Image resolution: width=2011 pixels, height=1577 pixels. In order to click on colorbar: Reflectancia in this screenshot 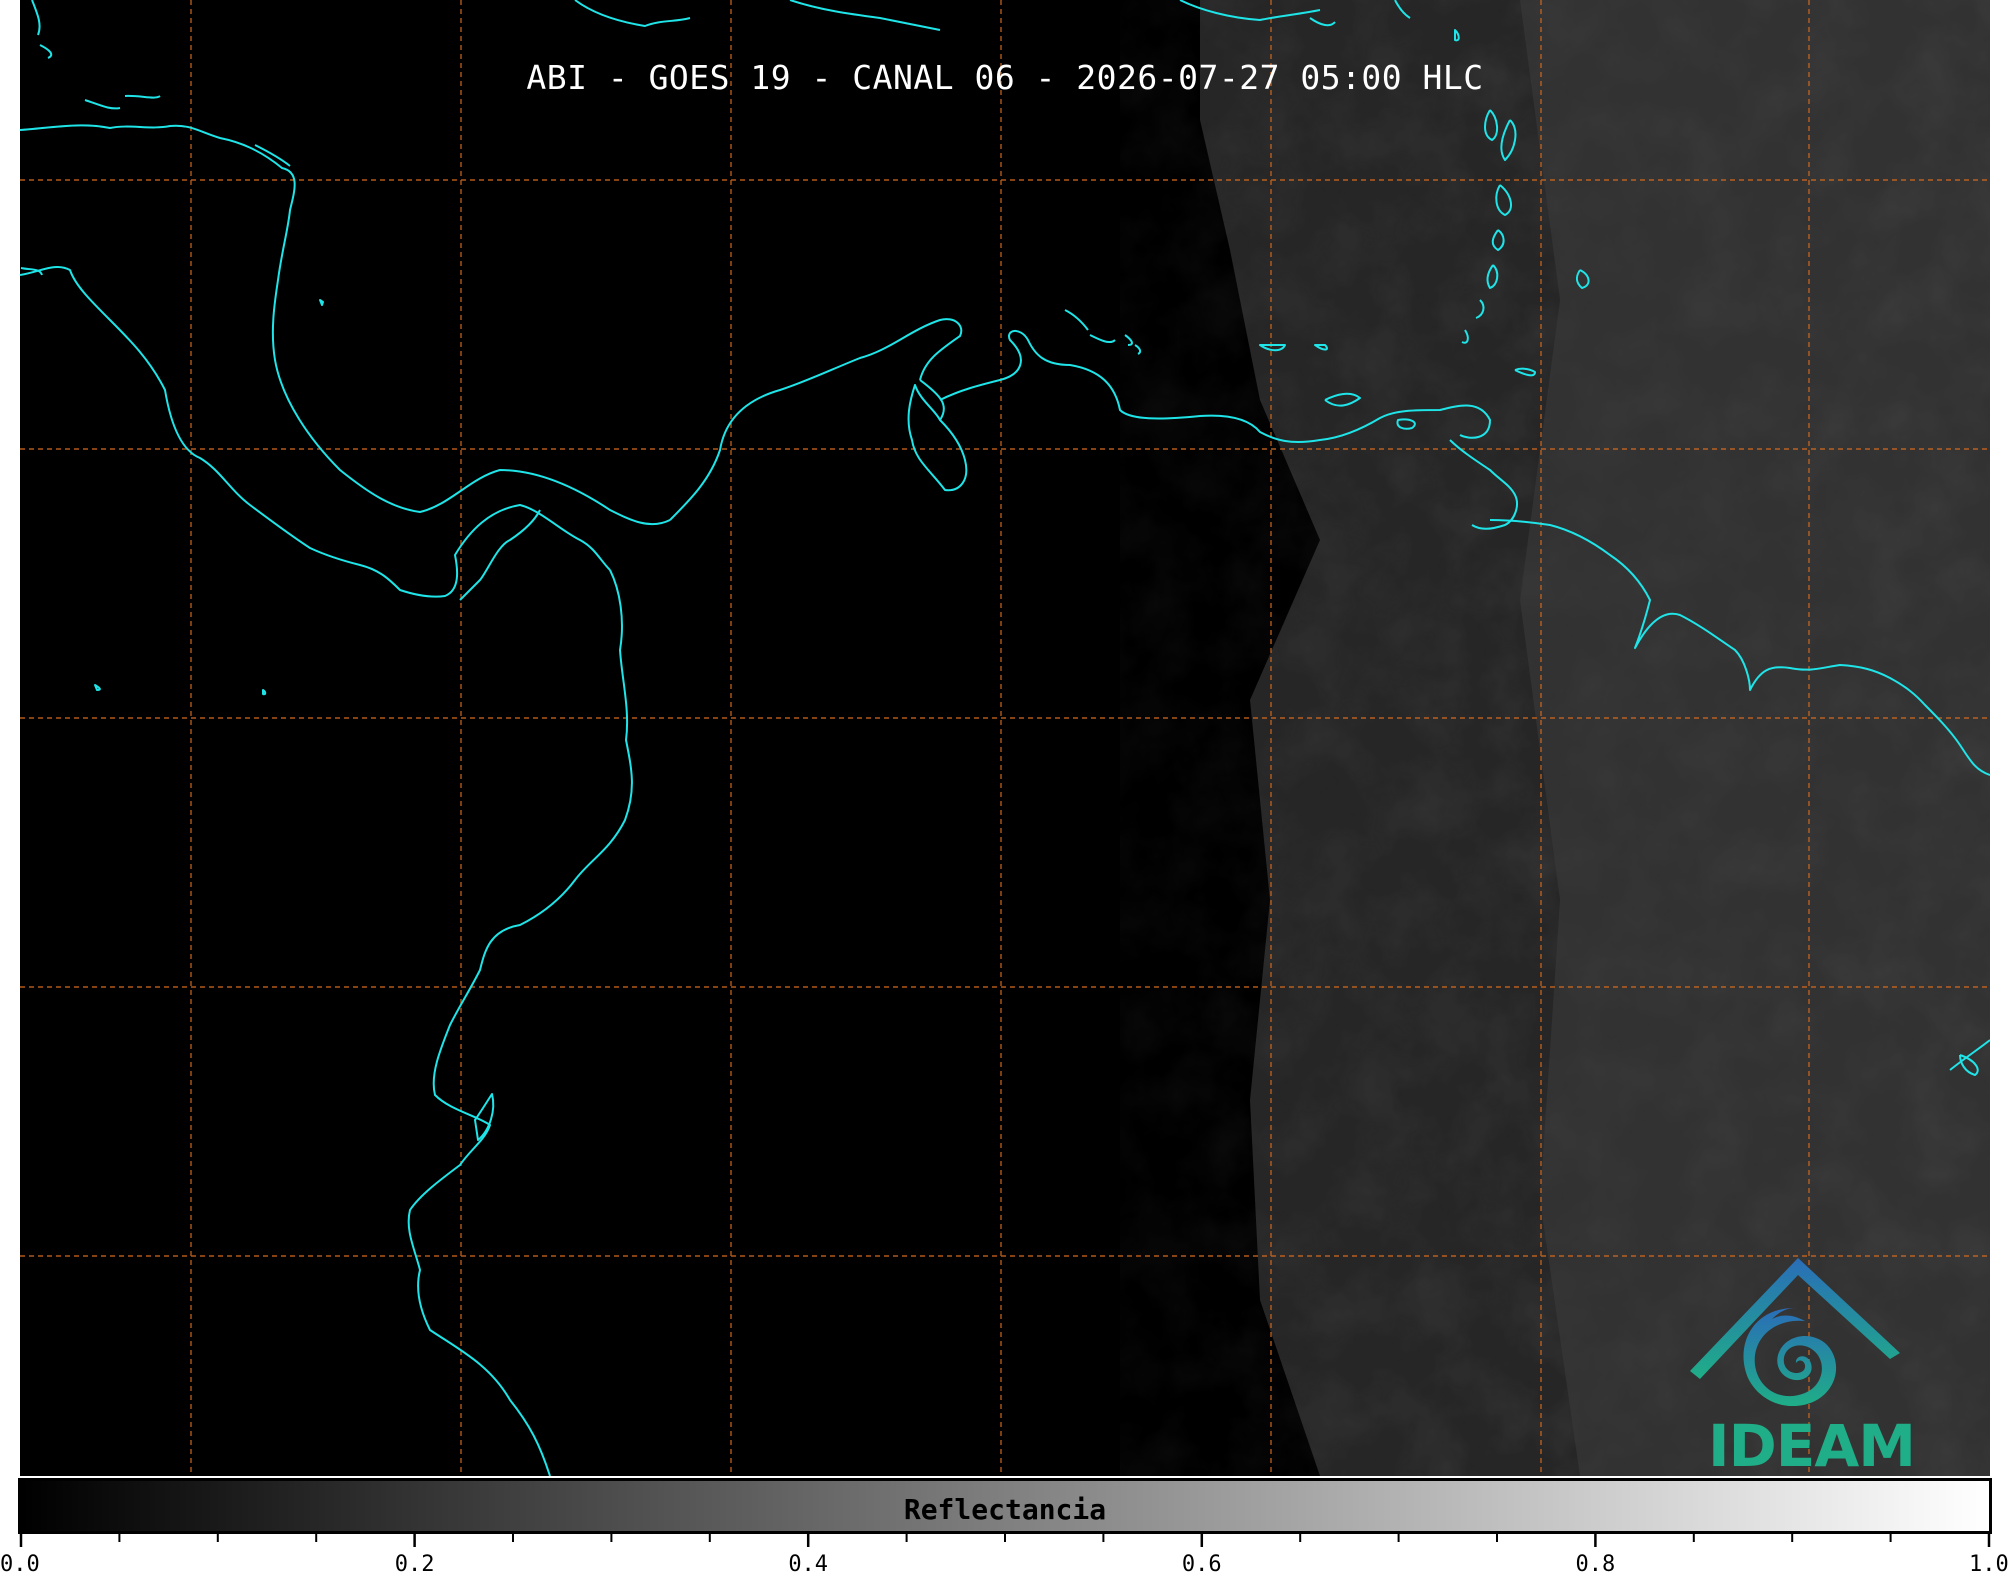, I will do `click(1005, 1506)`.